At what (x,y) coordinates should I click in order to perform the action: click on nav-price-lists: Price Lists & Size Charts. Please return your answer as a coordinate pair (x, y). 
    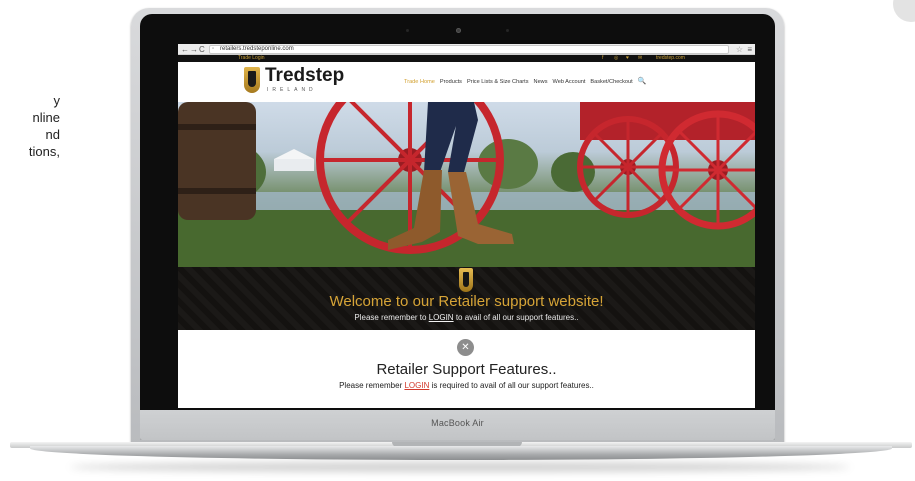
    Looking at the image, I should click on (498, 83).